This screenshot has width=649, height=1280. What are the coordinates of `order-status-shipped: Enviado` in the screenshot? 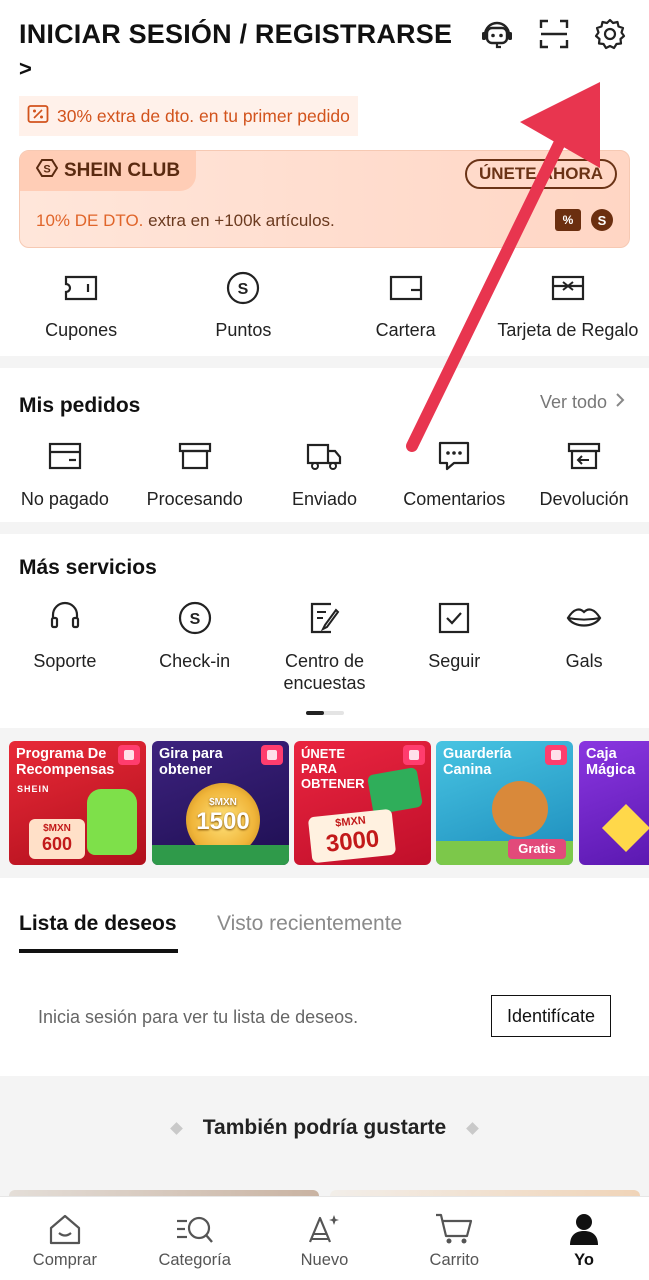 It's located at (325, 473).